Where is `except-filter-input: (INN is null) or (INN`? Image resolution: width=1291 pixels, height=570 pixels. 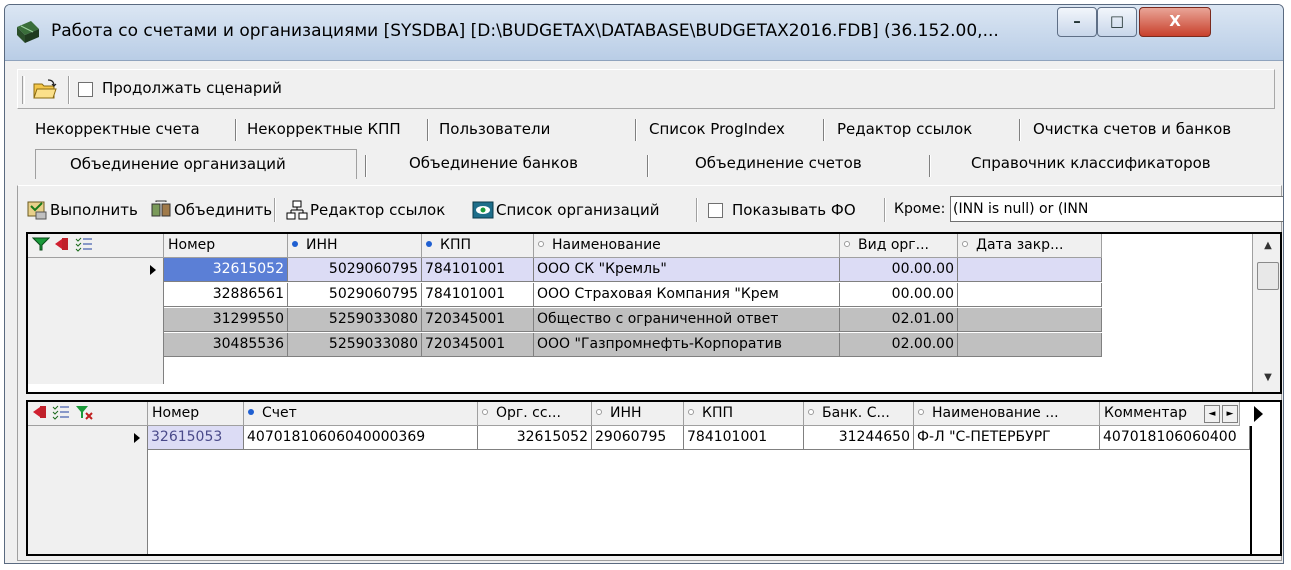 except-filter-input: (INN is null) or (INN is located at coordinates (1116, 209).